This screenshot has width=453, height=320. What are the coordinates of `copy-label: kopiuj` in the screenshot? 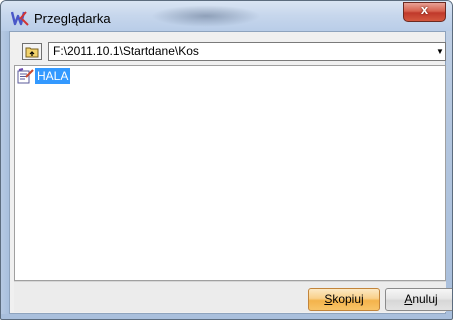 It's located at (348, 299).